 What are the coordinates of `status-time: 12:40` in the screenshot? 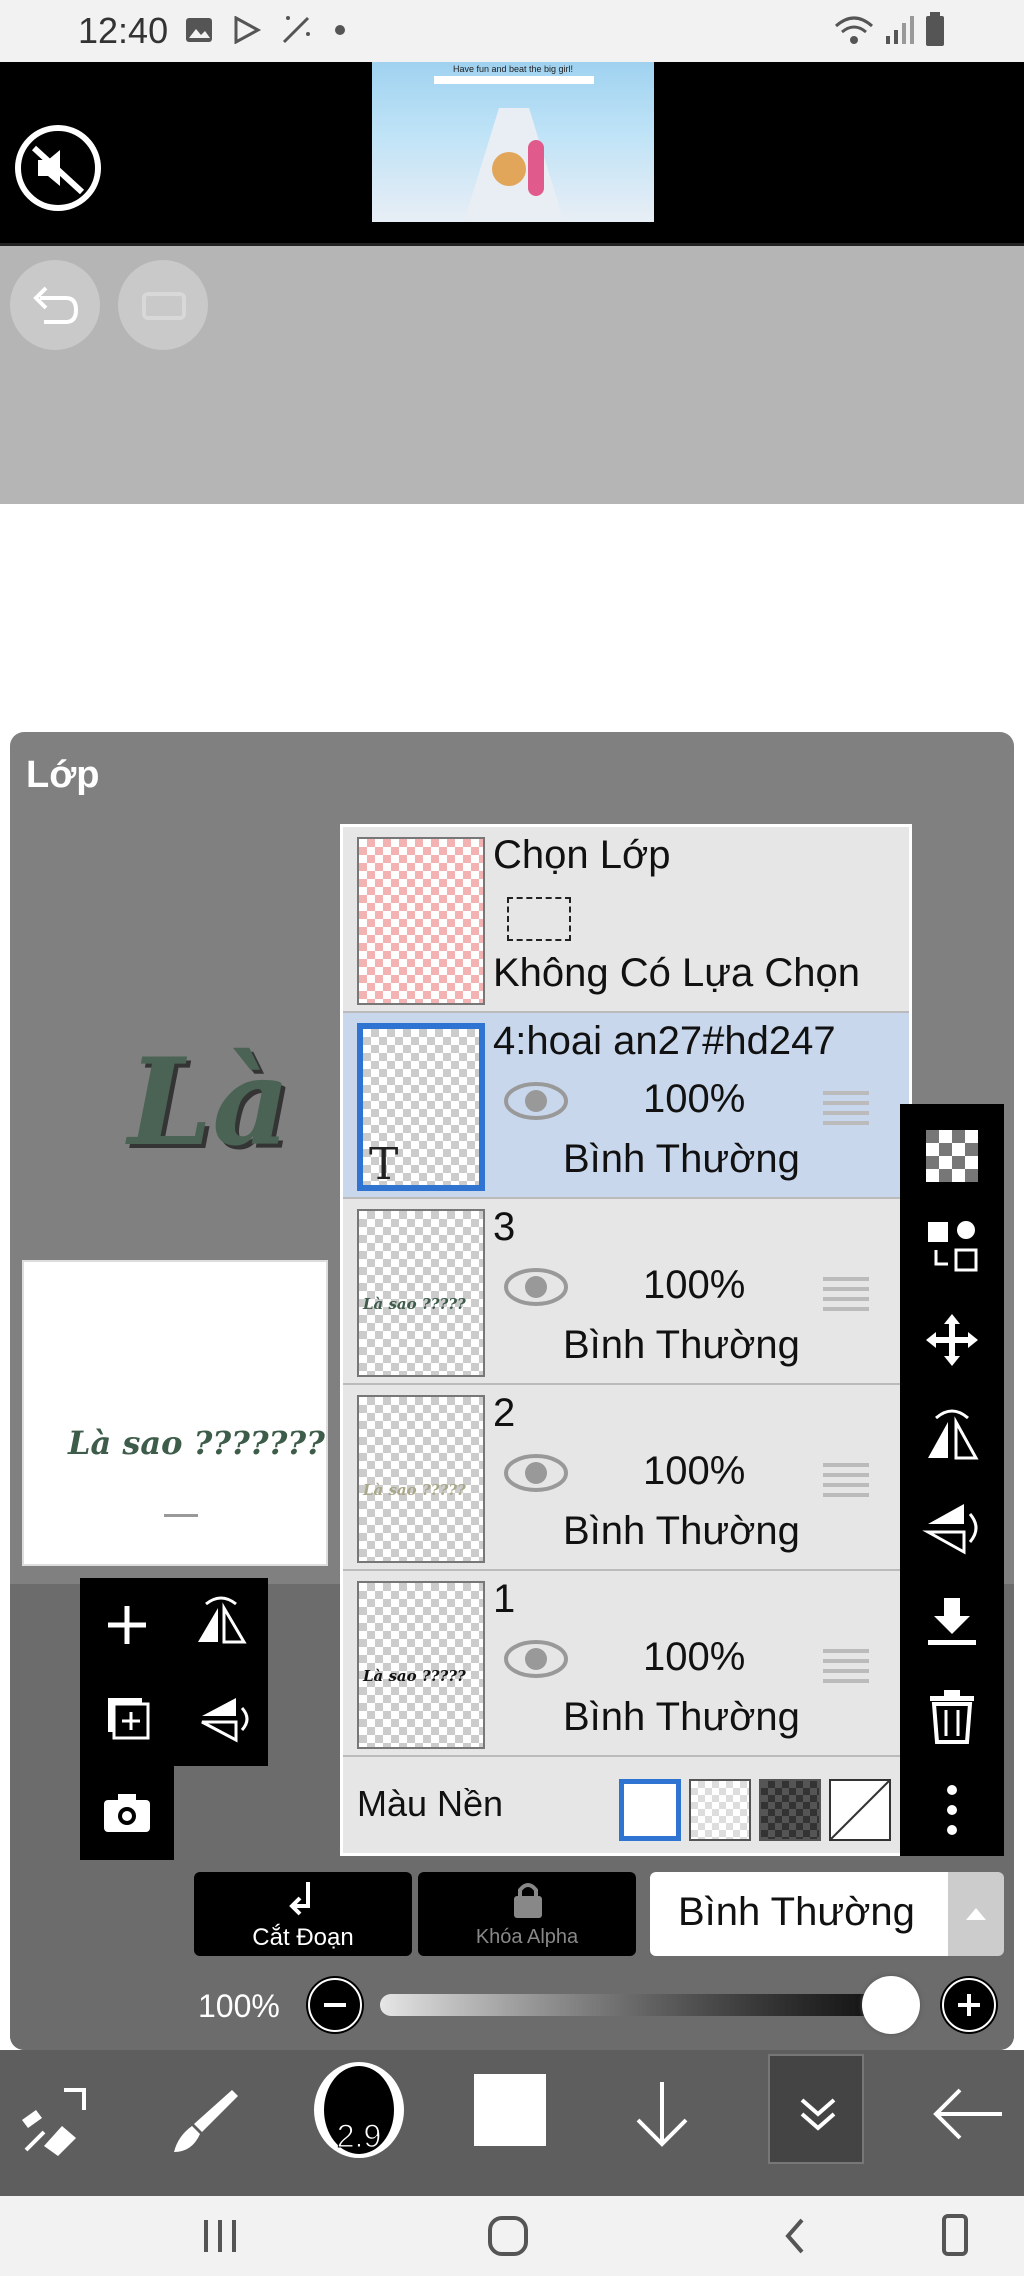 It's located at (123, 30).